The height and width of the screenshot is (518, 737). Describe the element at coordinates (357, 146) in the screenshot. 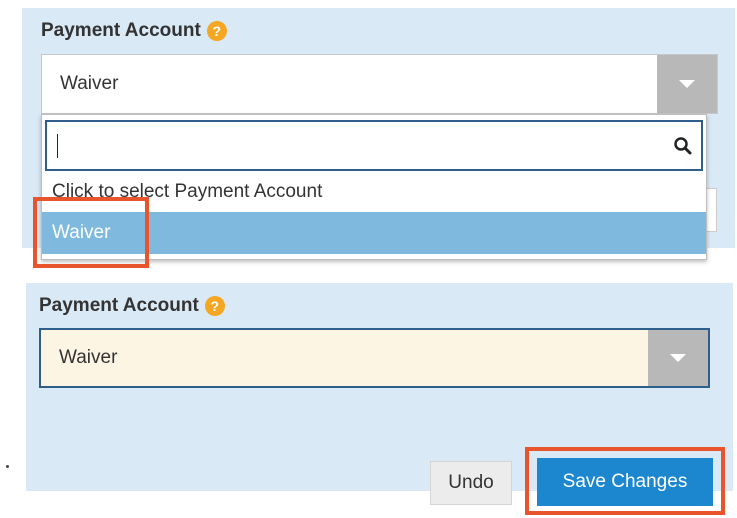

I see `search-input` at that location.